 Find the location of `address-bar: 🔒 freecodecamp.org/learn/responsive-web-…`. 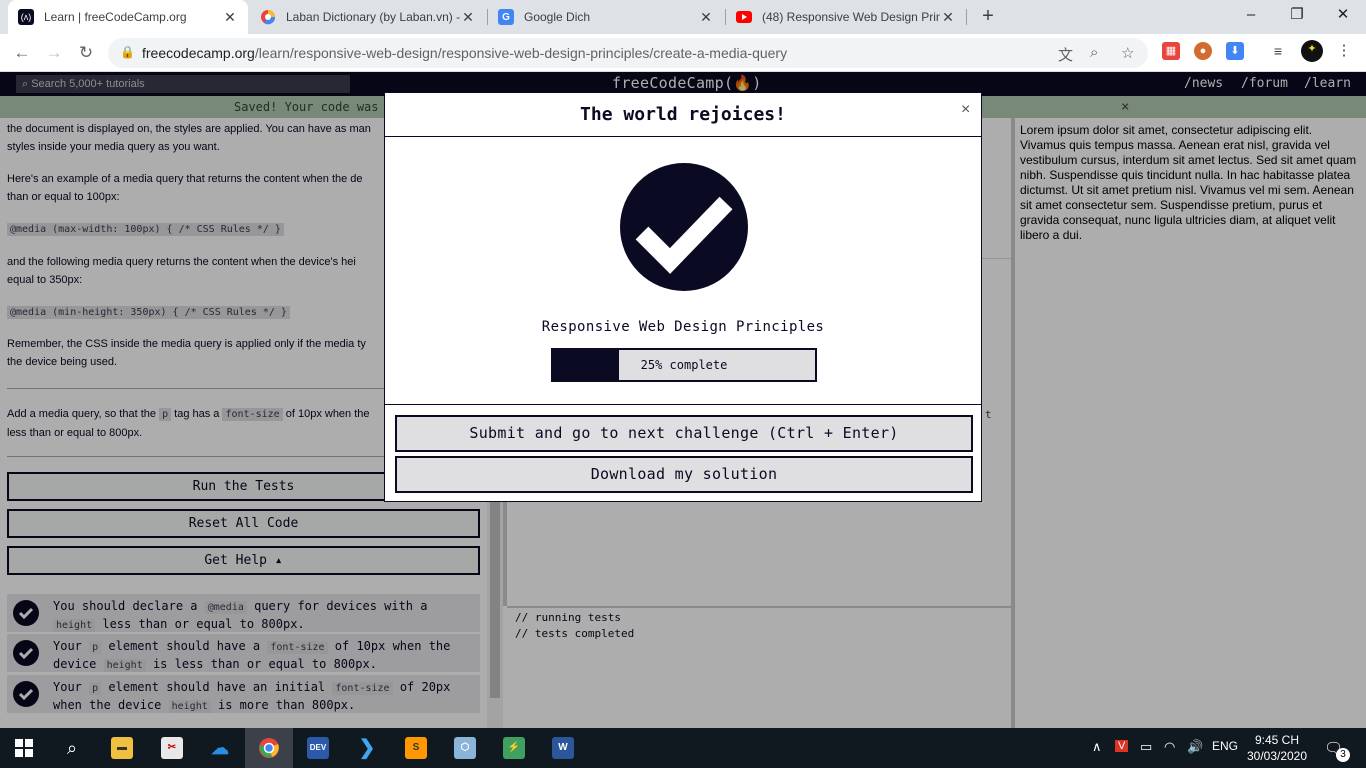

address-bar: 🔒 freecodecamp.org/learn/responsive-web-… is located at coordinates (628, 53).